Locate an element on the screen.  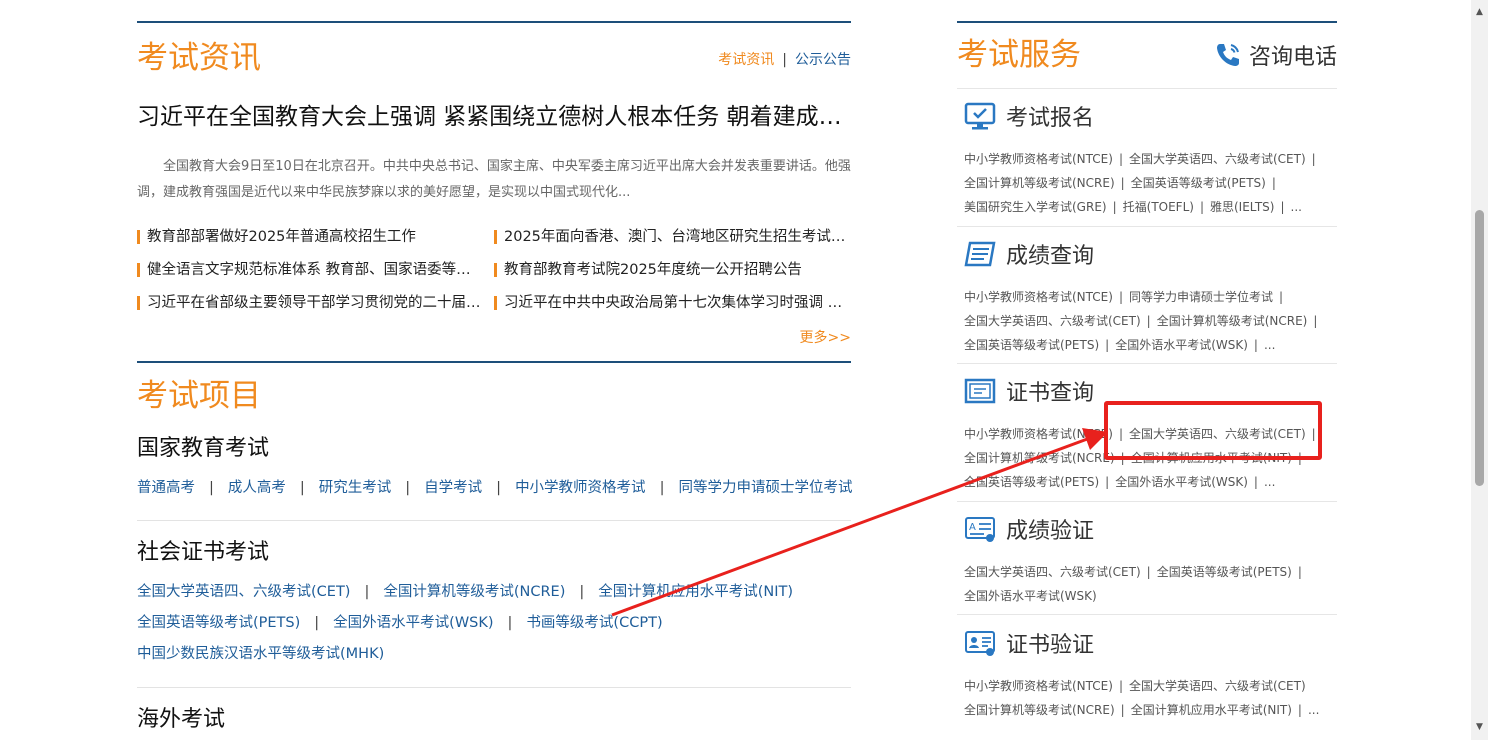
vertical-scrollbar: ▲ ▼ is located at coordinates (1479, 370).